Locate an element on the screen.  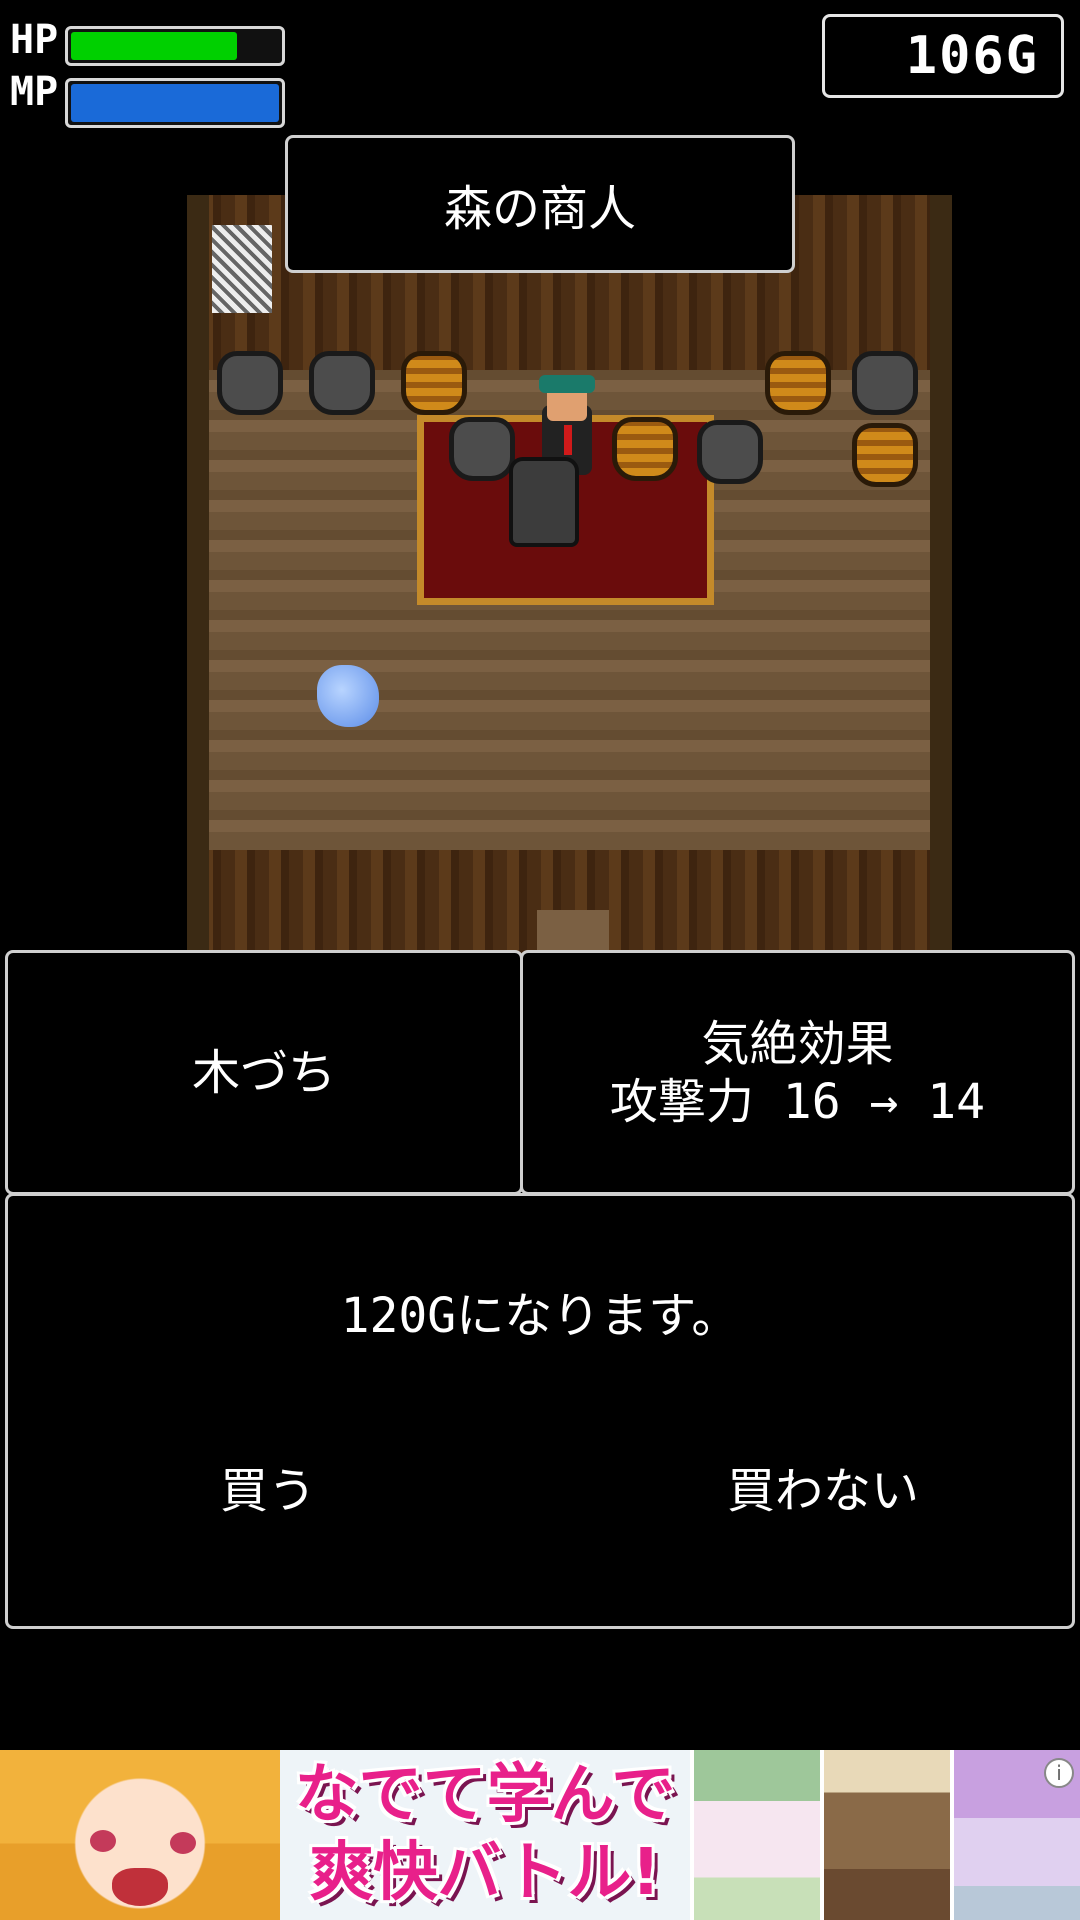
slime-icon is located at coordinates (348, 696).